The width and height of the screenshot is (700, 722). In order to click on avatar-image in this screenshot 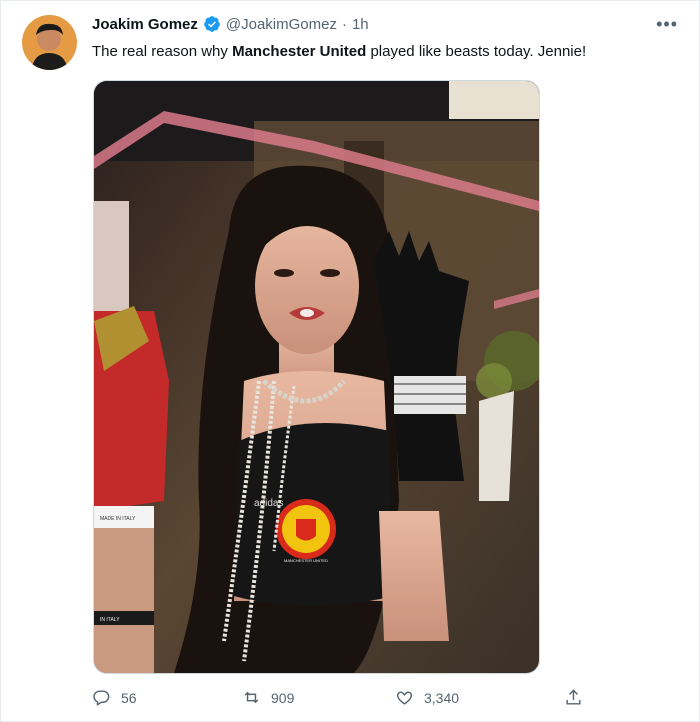, I will do `click(49, 42)`.